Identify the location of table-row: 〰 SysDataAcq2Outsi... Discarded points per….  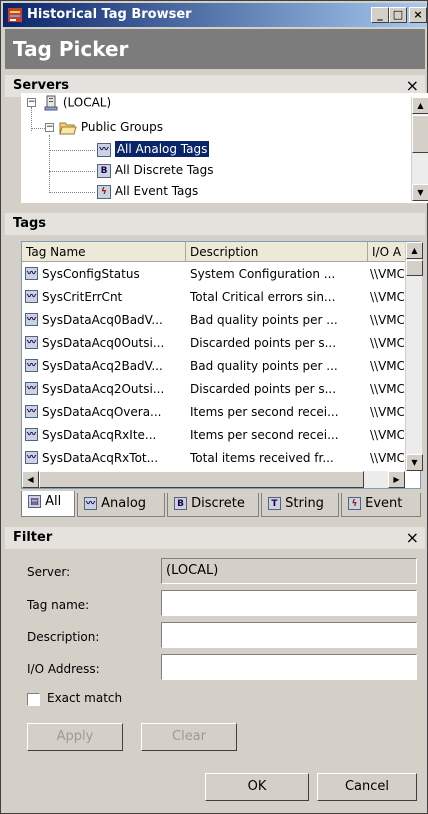
(214, 389).